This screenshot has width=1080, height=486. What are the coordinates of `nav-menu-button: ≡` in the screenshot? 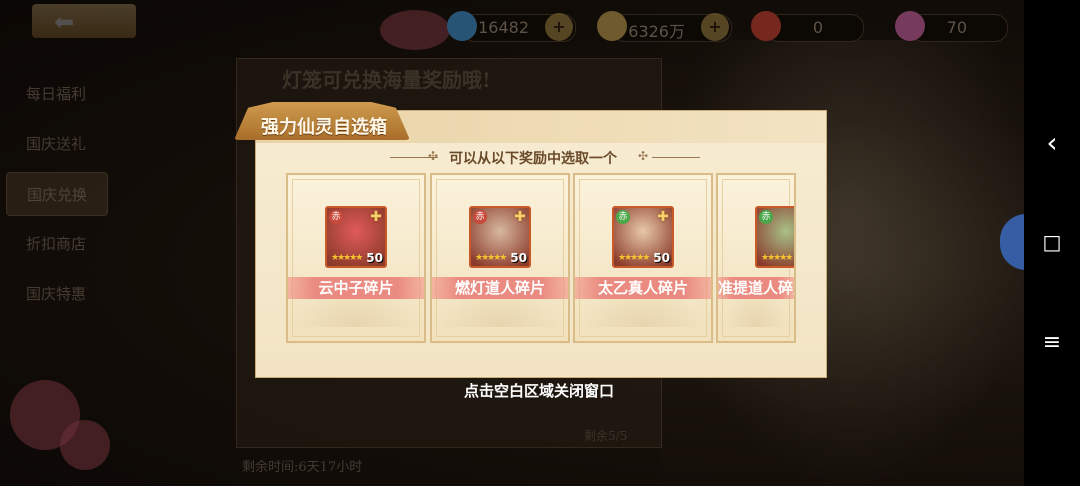 It's located at (1052, 342).